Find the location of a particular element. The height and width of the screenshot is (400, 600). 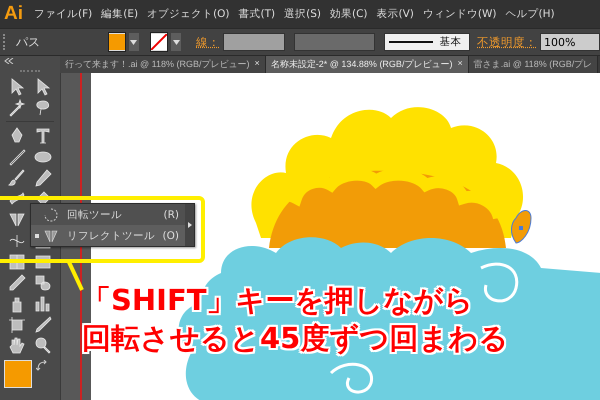

opacity-field: 100% is located at coordinates (570, 42).